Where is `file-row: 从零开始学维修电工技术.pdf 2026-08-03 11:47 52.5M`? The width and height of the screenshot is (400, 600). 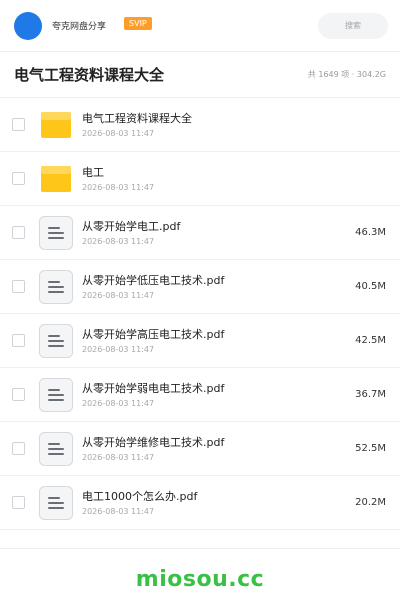 file-row: 从零开始学维修电工技术.pdf 2026-08-03 11:47 52.5M is located at coordinates (200, 449).